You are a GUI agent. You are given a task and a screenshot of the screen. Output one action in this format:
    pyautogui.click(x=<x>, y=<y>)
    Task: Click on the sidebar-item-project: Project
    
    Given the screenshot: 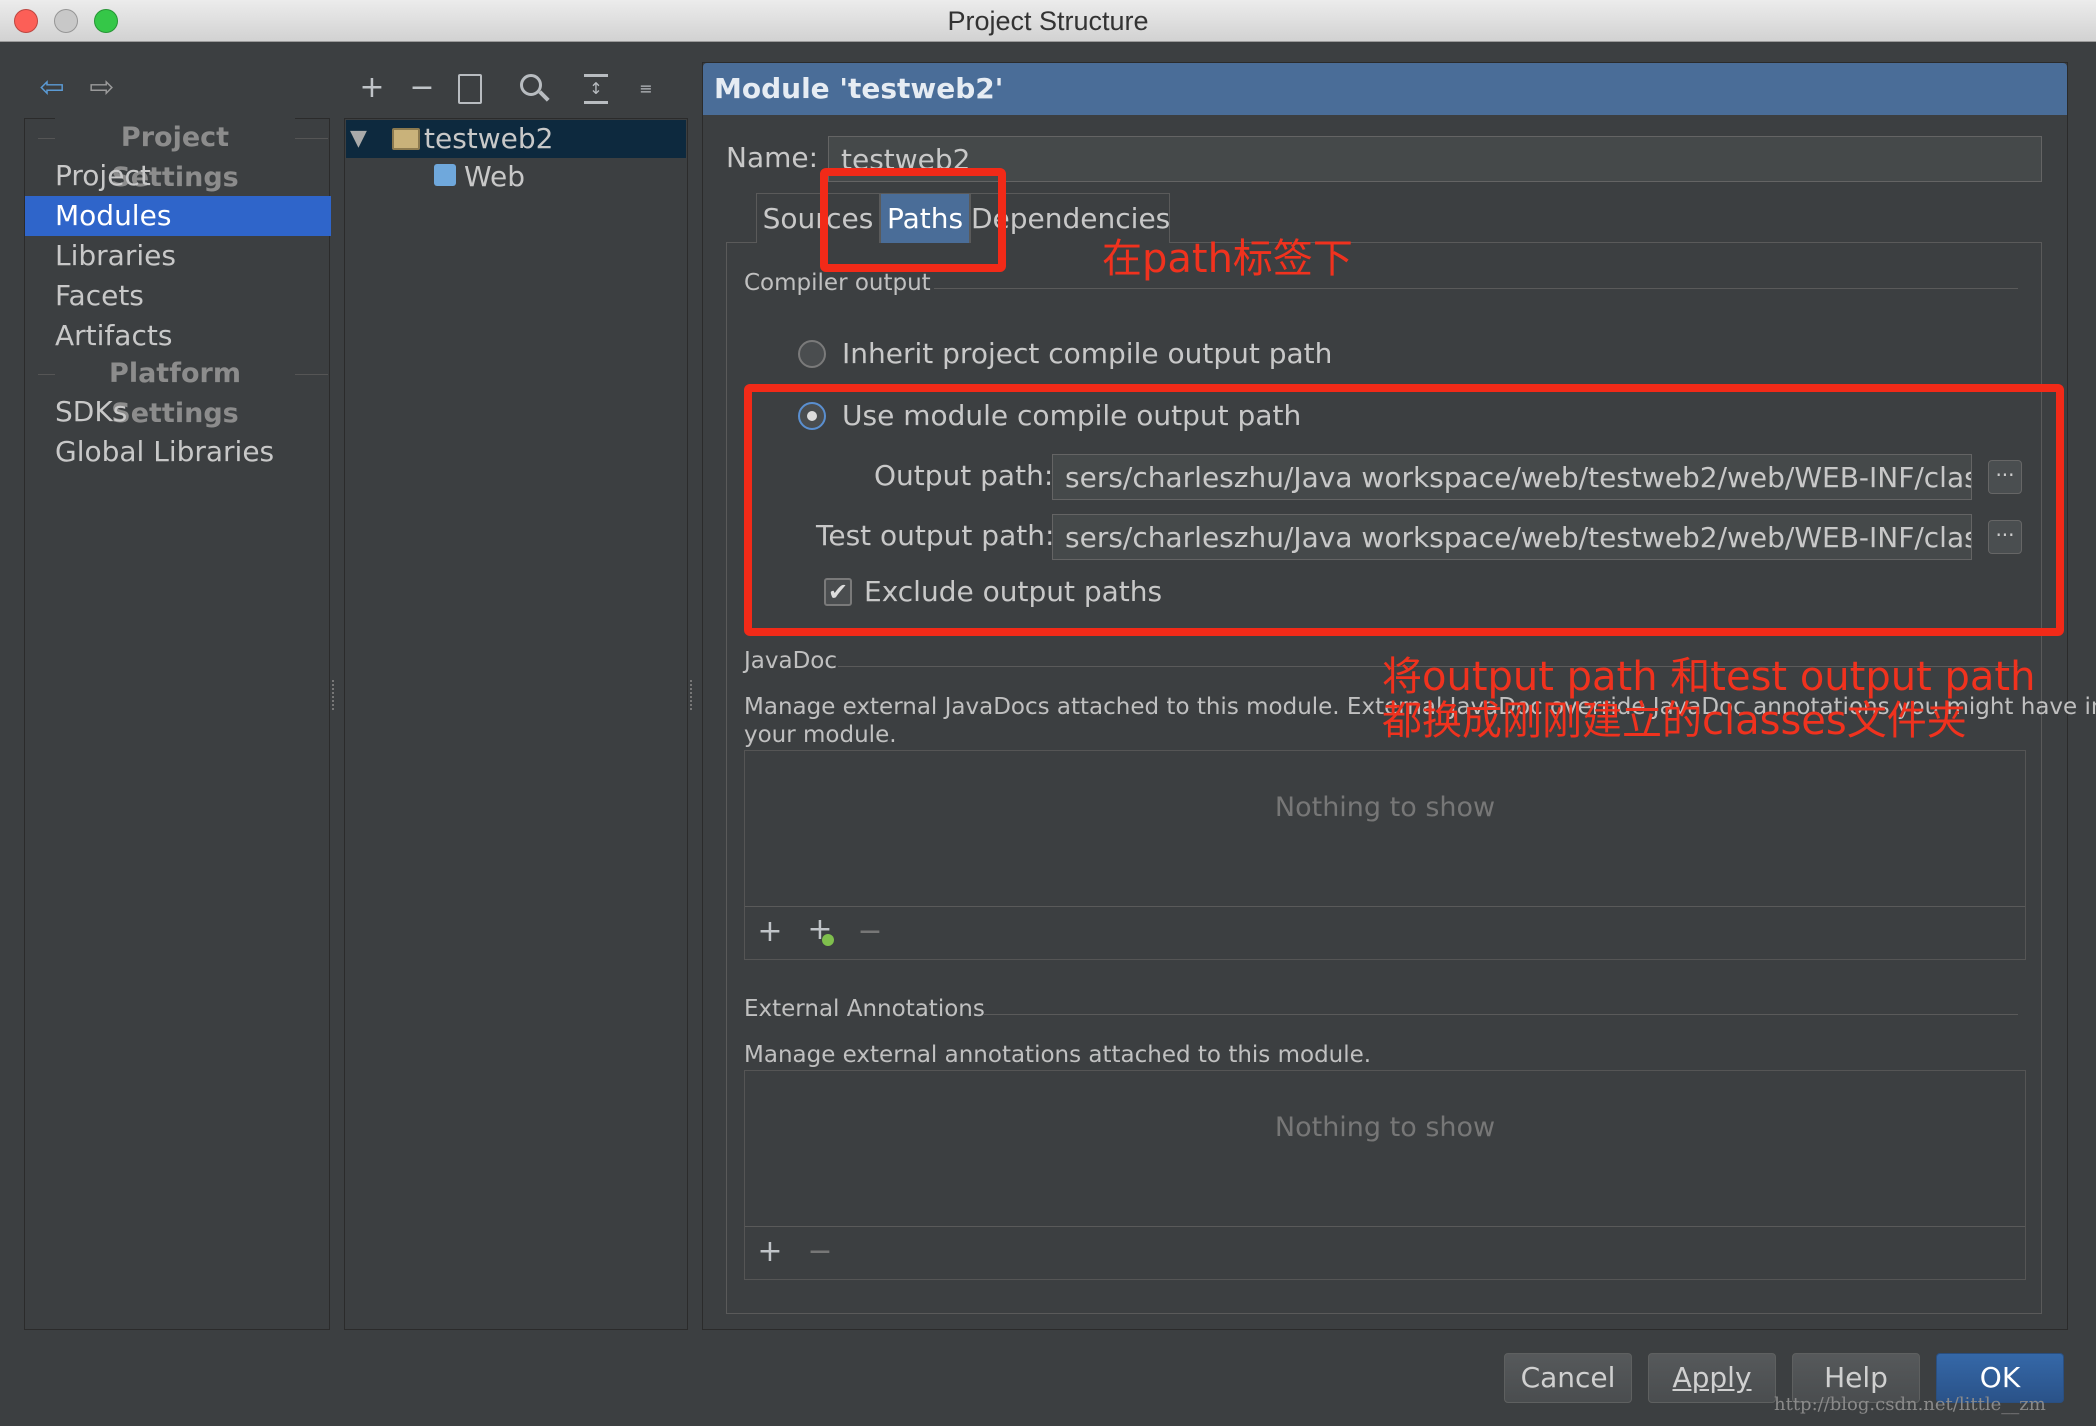 What is the action you would take?
    pyautogui.click(x=178, y=176)
    